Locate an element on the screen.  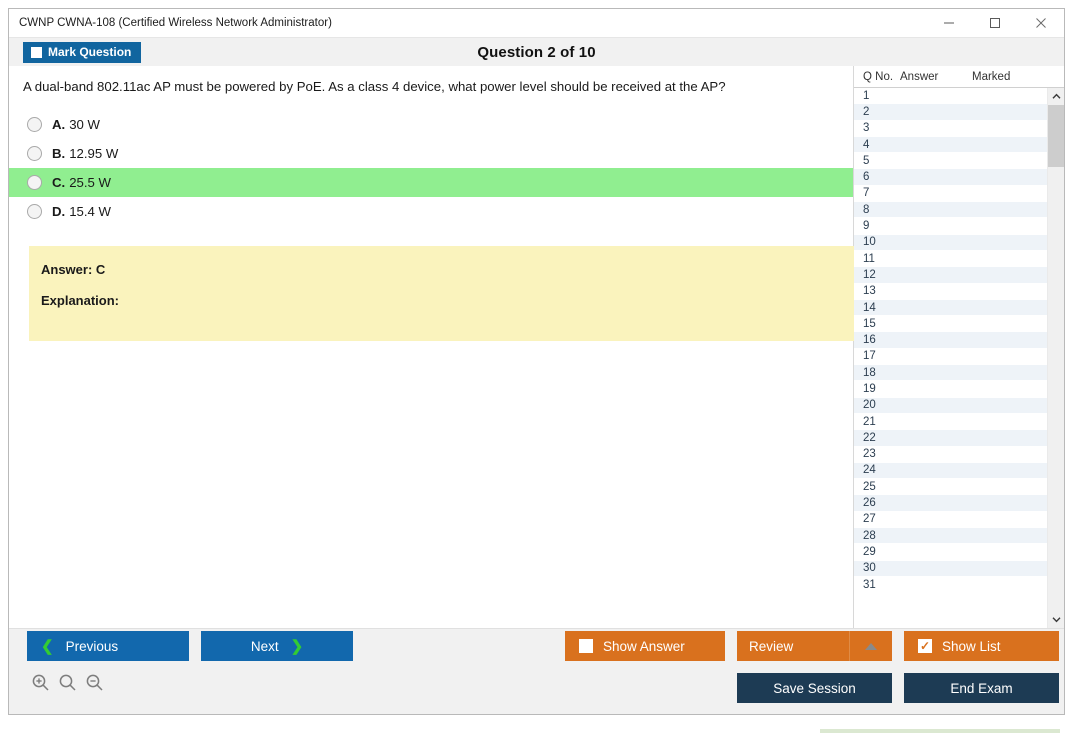
review-dropdown-button: Review is located at coordinates (814, 646).